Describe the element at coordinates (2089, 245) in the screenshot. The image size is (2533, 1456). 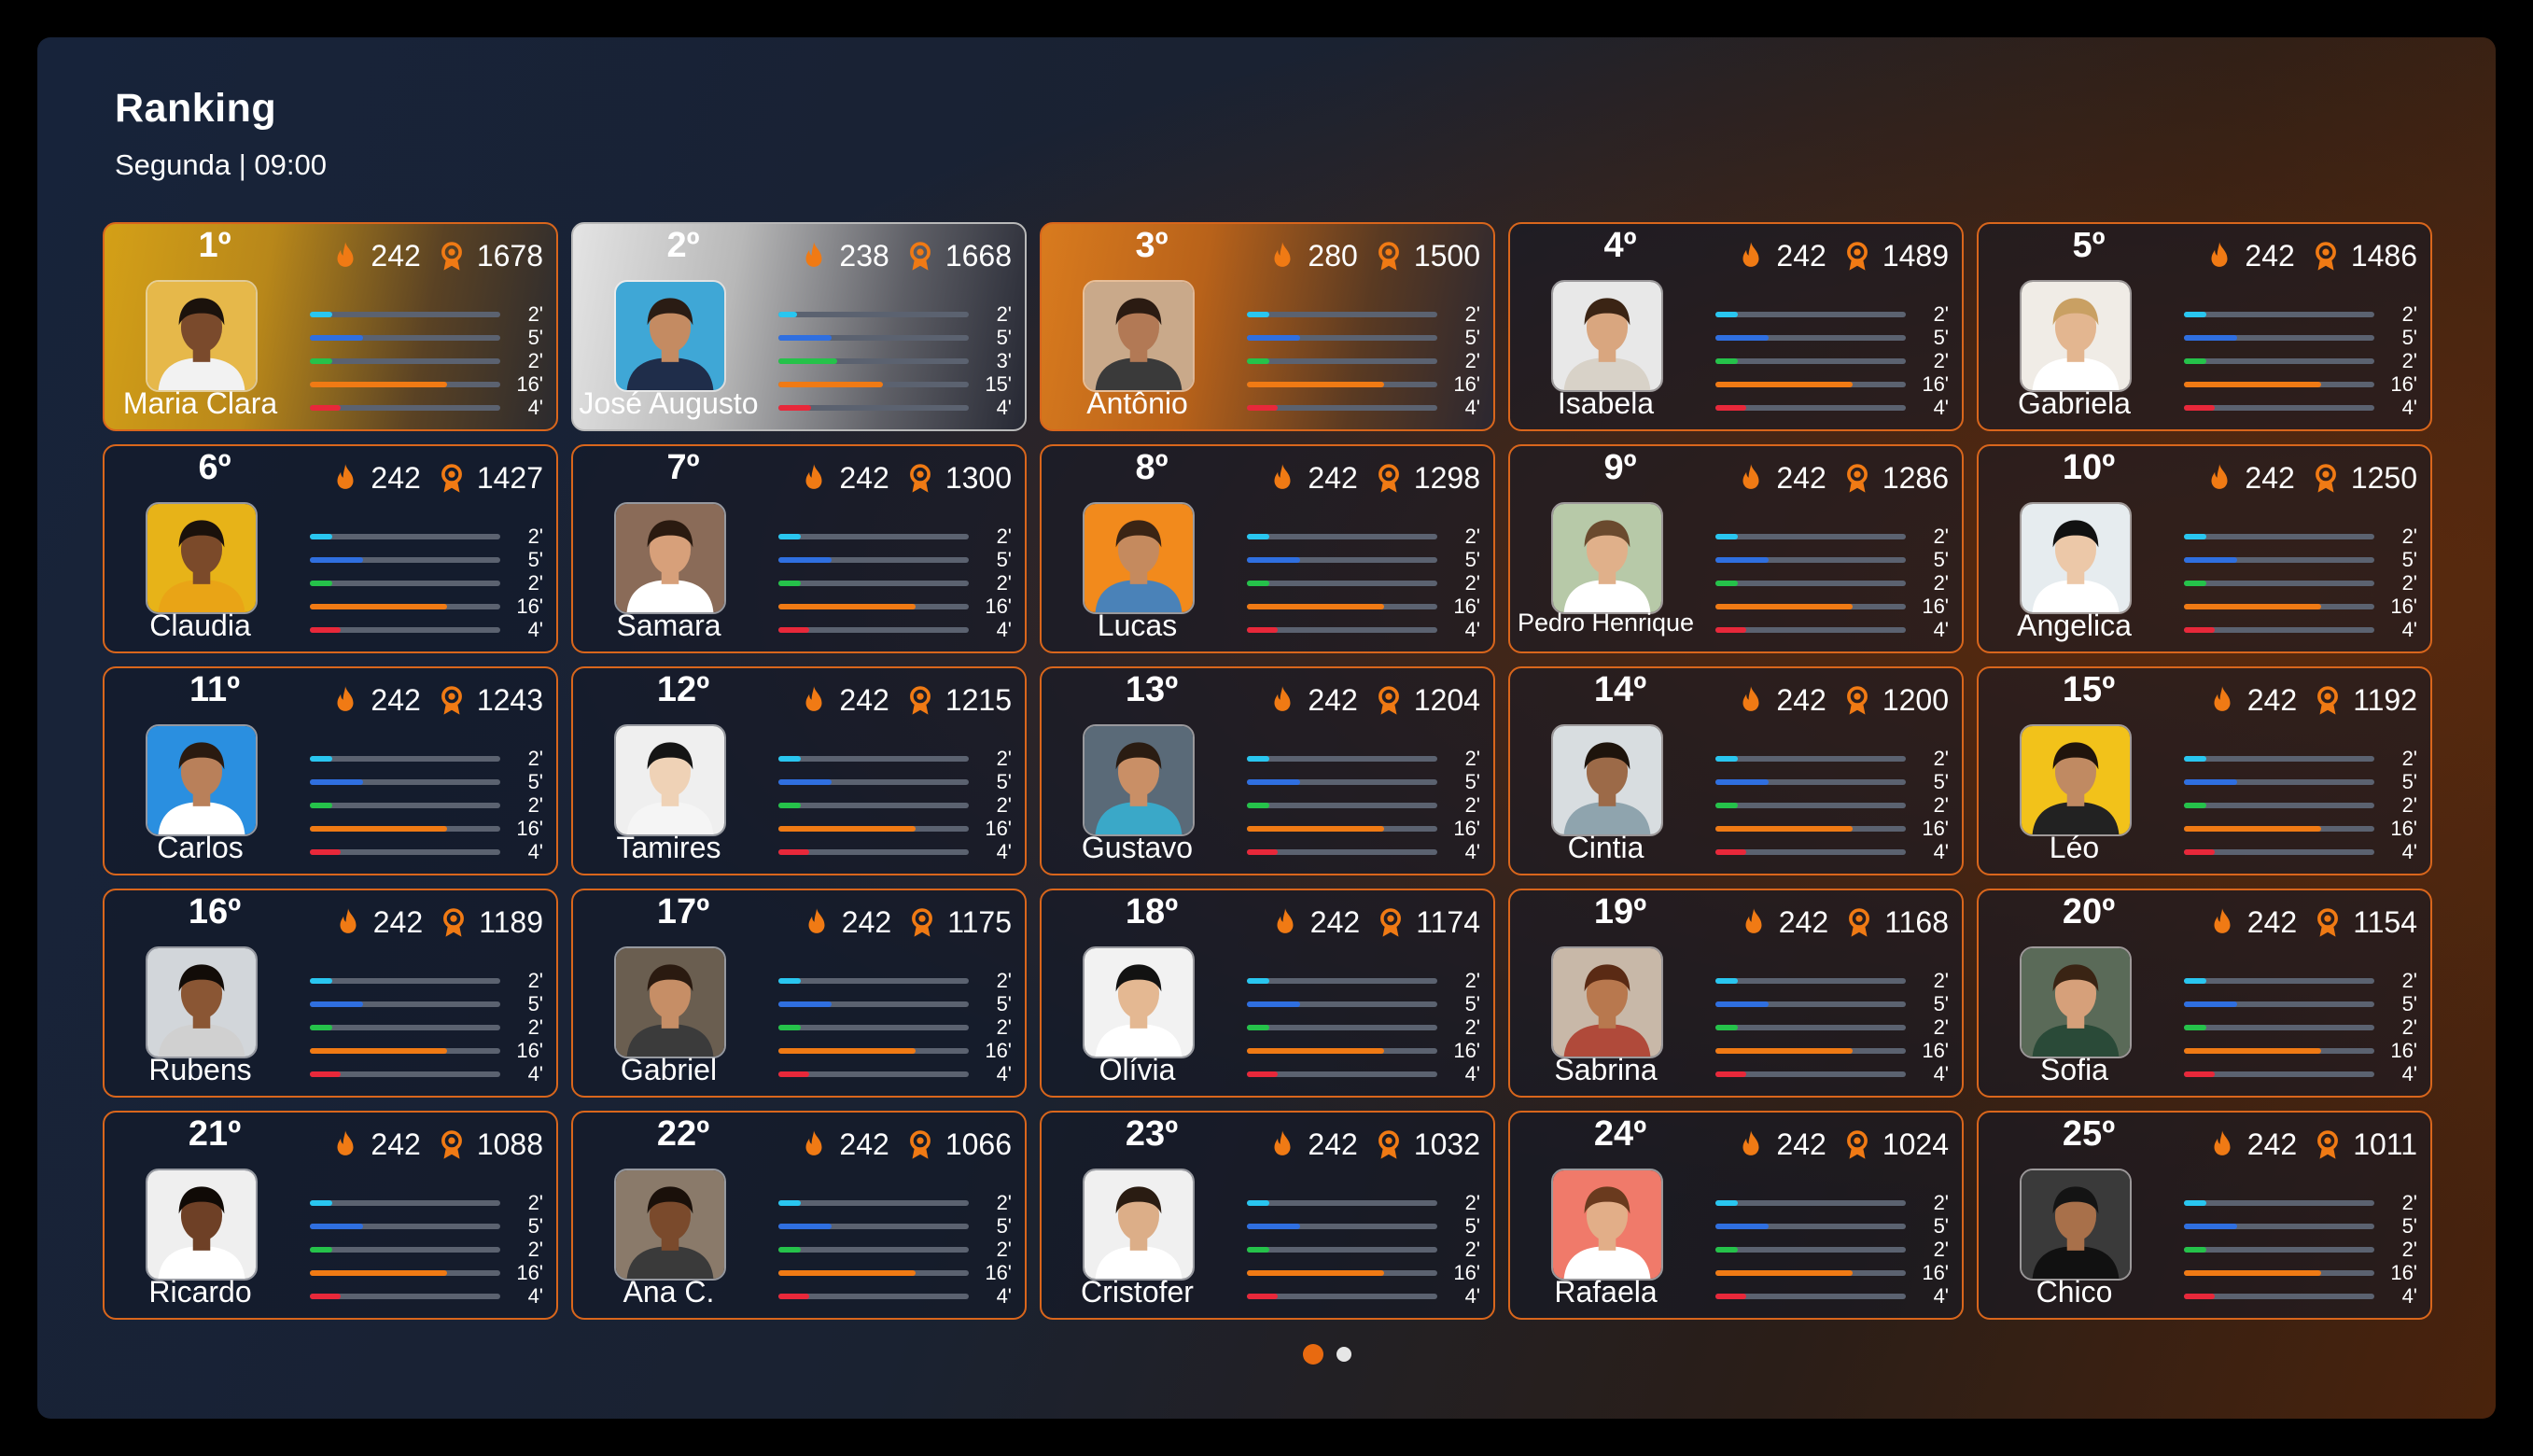
I see `rank-position: 5º` at that location.